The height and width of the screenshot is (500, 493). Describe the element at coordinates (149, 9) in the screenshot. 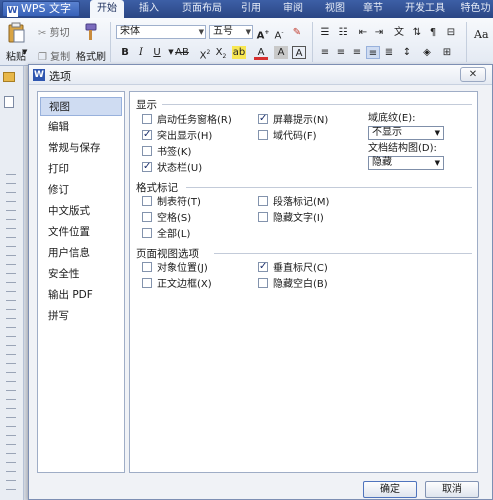

I see `tab-insert: 插入` at that location.